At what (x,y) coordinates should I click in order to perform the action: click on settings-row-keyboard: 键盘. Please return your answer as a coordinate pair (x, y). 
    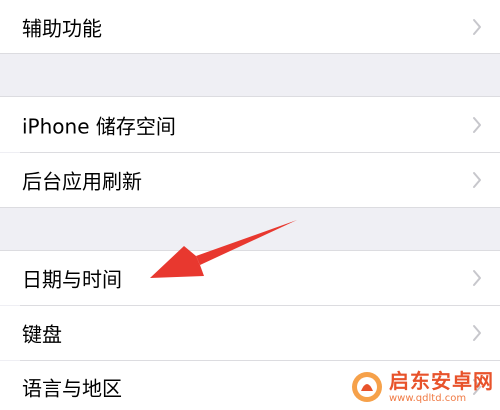
    Looking at the image, I should click on (250, 333).